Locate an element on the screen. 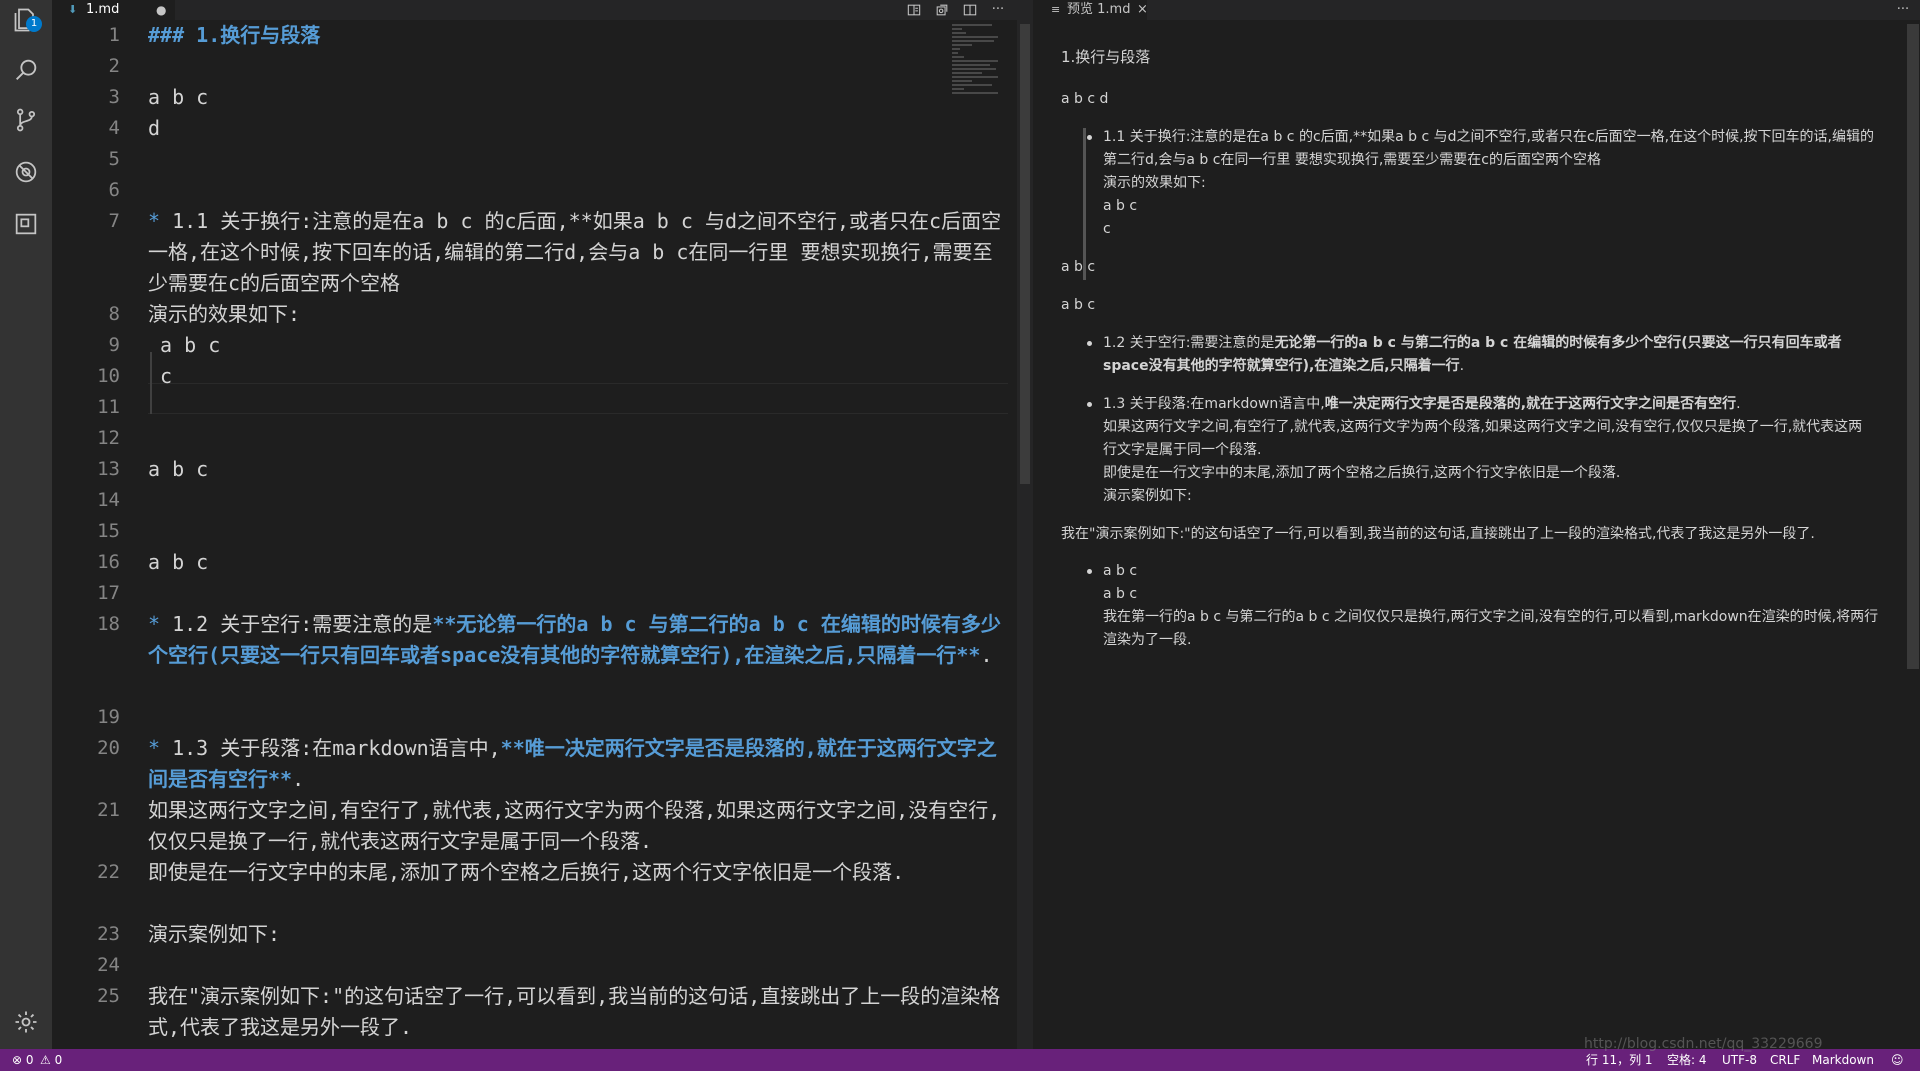 The image size is (1920, 1071). line-number: 16 is located at coordinates (108, 562).